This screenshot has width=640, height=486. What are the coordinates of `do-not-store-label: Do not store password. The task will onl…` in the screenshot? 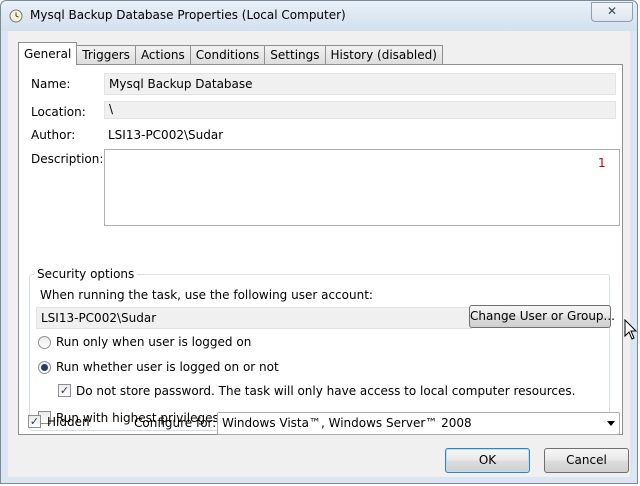 It's located at (325, 391).